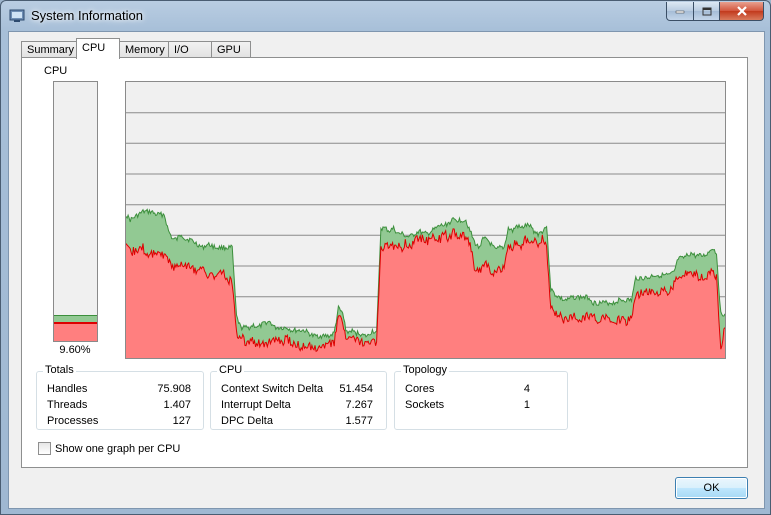  I want to click on system-information-icon, so click(17, 16).